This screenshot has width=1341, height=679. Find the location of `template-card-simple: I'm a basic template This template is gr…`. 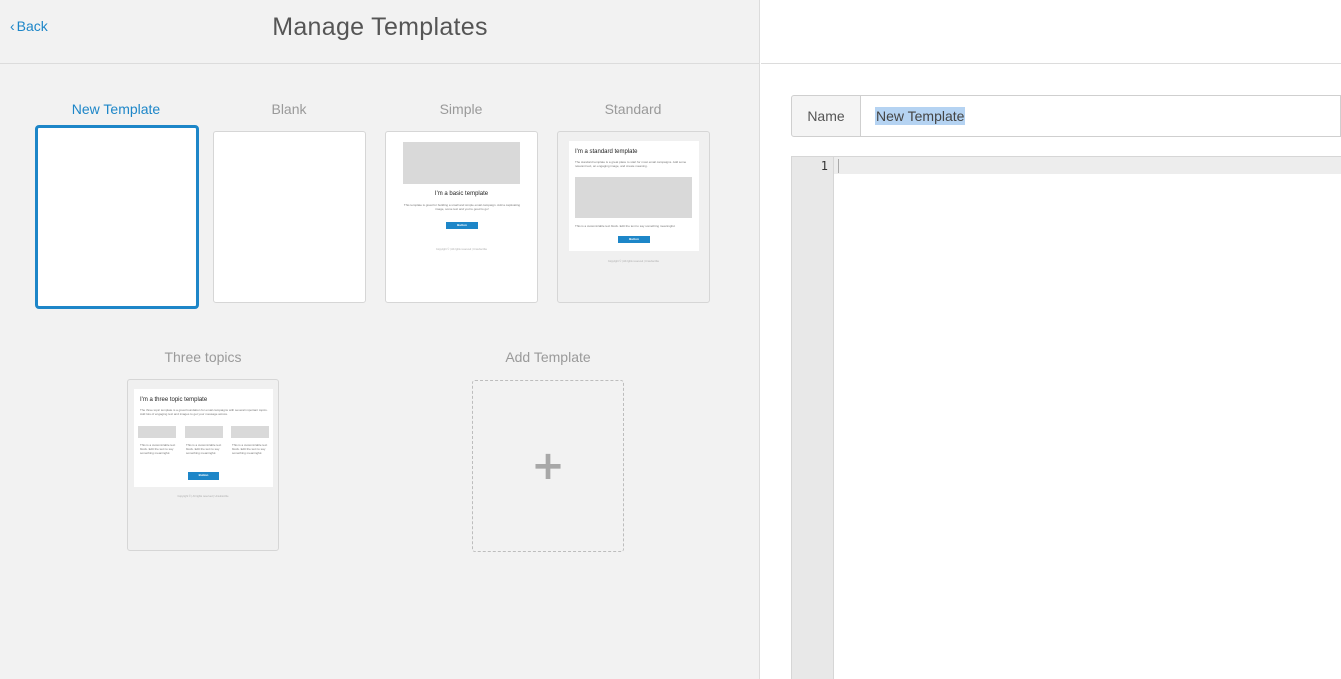

template-card-simple: I'm a basic template This template is gr… is located at coordinates (461, 217).